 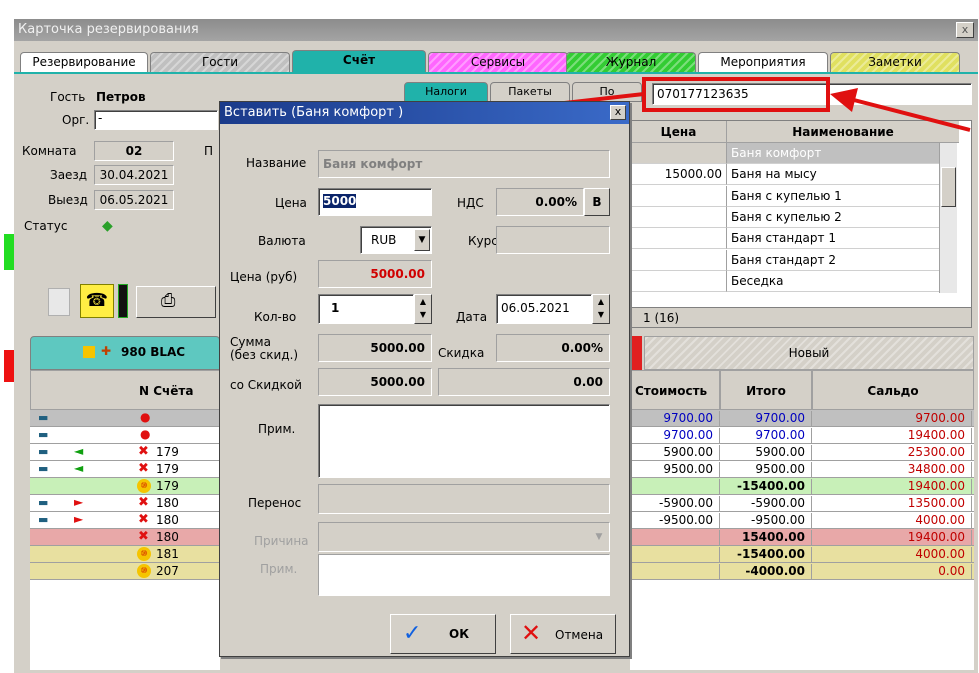 I want to click on arrow-right-line, so click(x=910, y=114).